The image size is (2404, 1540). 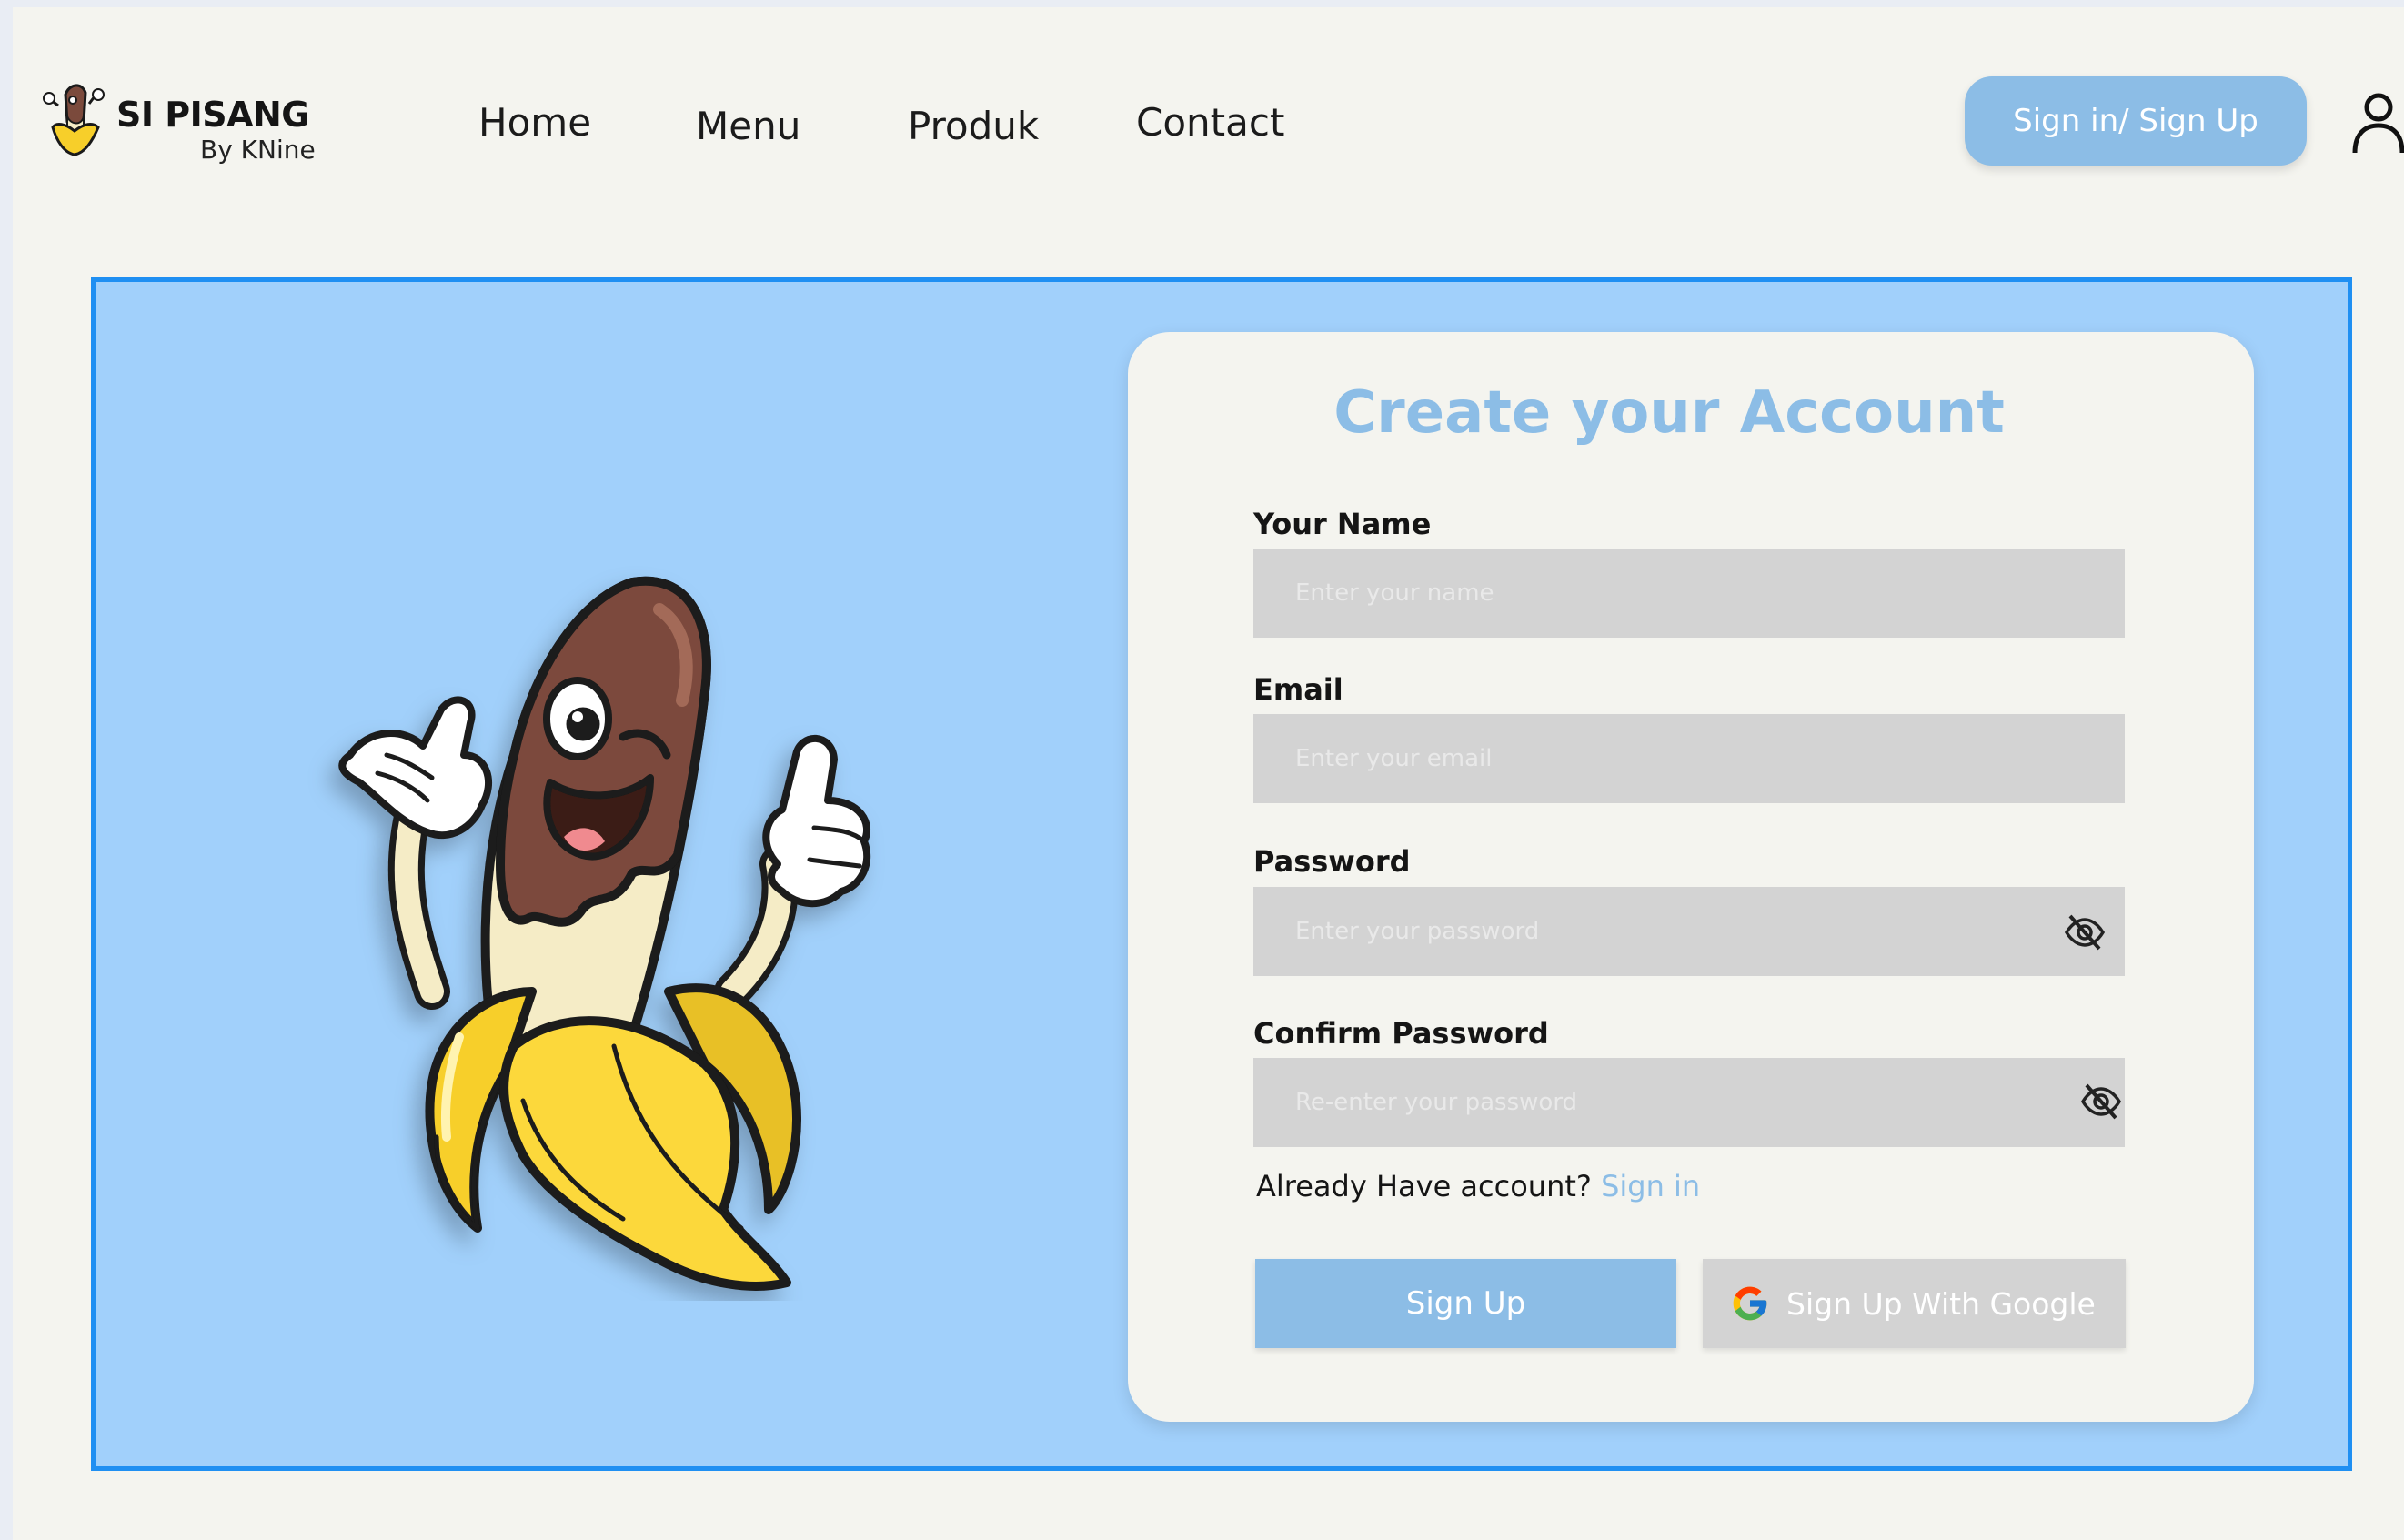 What do you see at coordinates (1669, 413) in the screenshot?
I see `form-title: Create your Account` at bounding box center [1669, 413].